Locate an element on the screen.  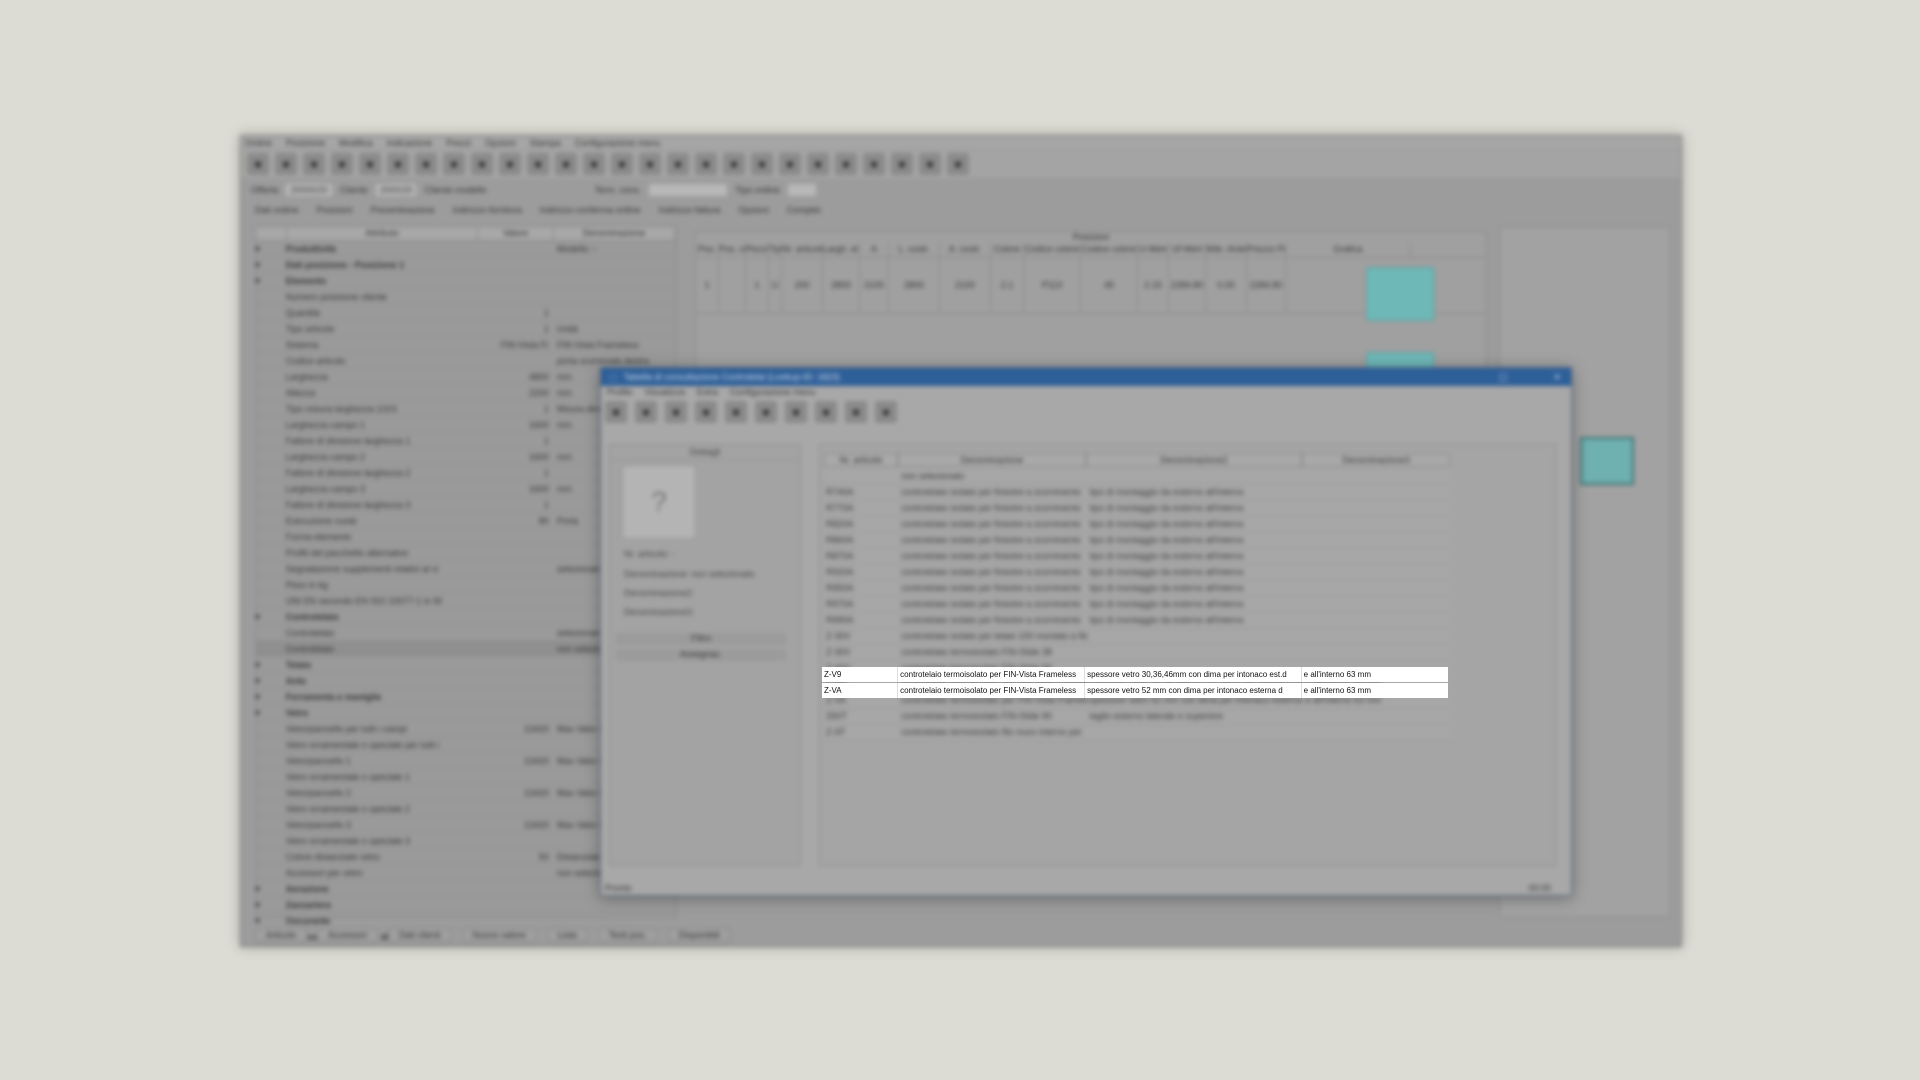
attribute-value: FIN-Vista Fr is located at coordinates (513, 345).